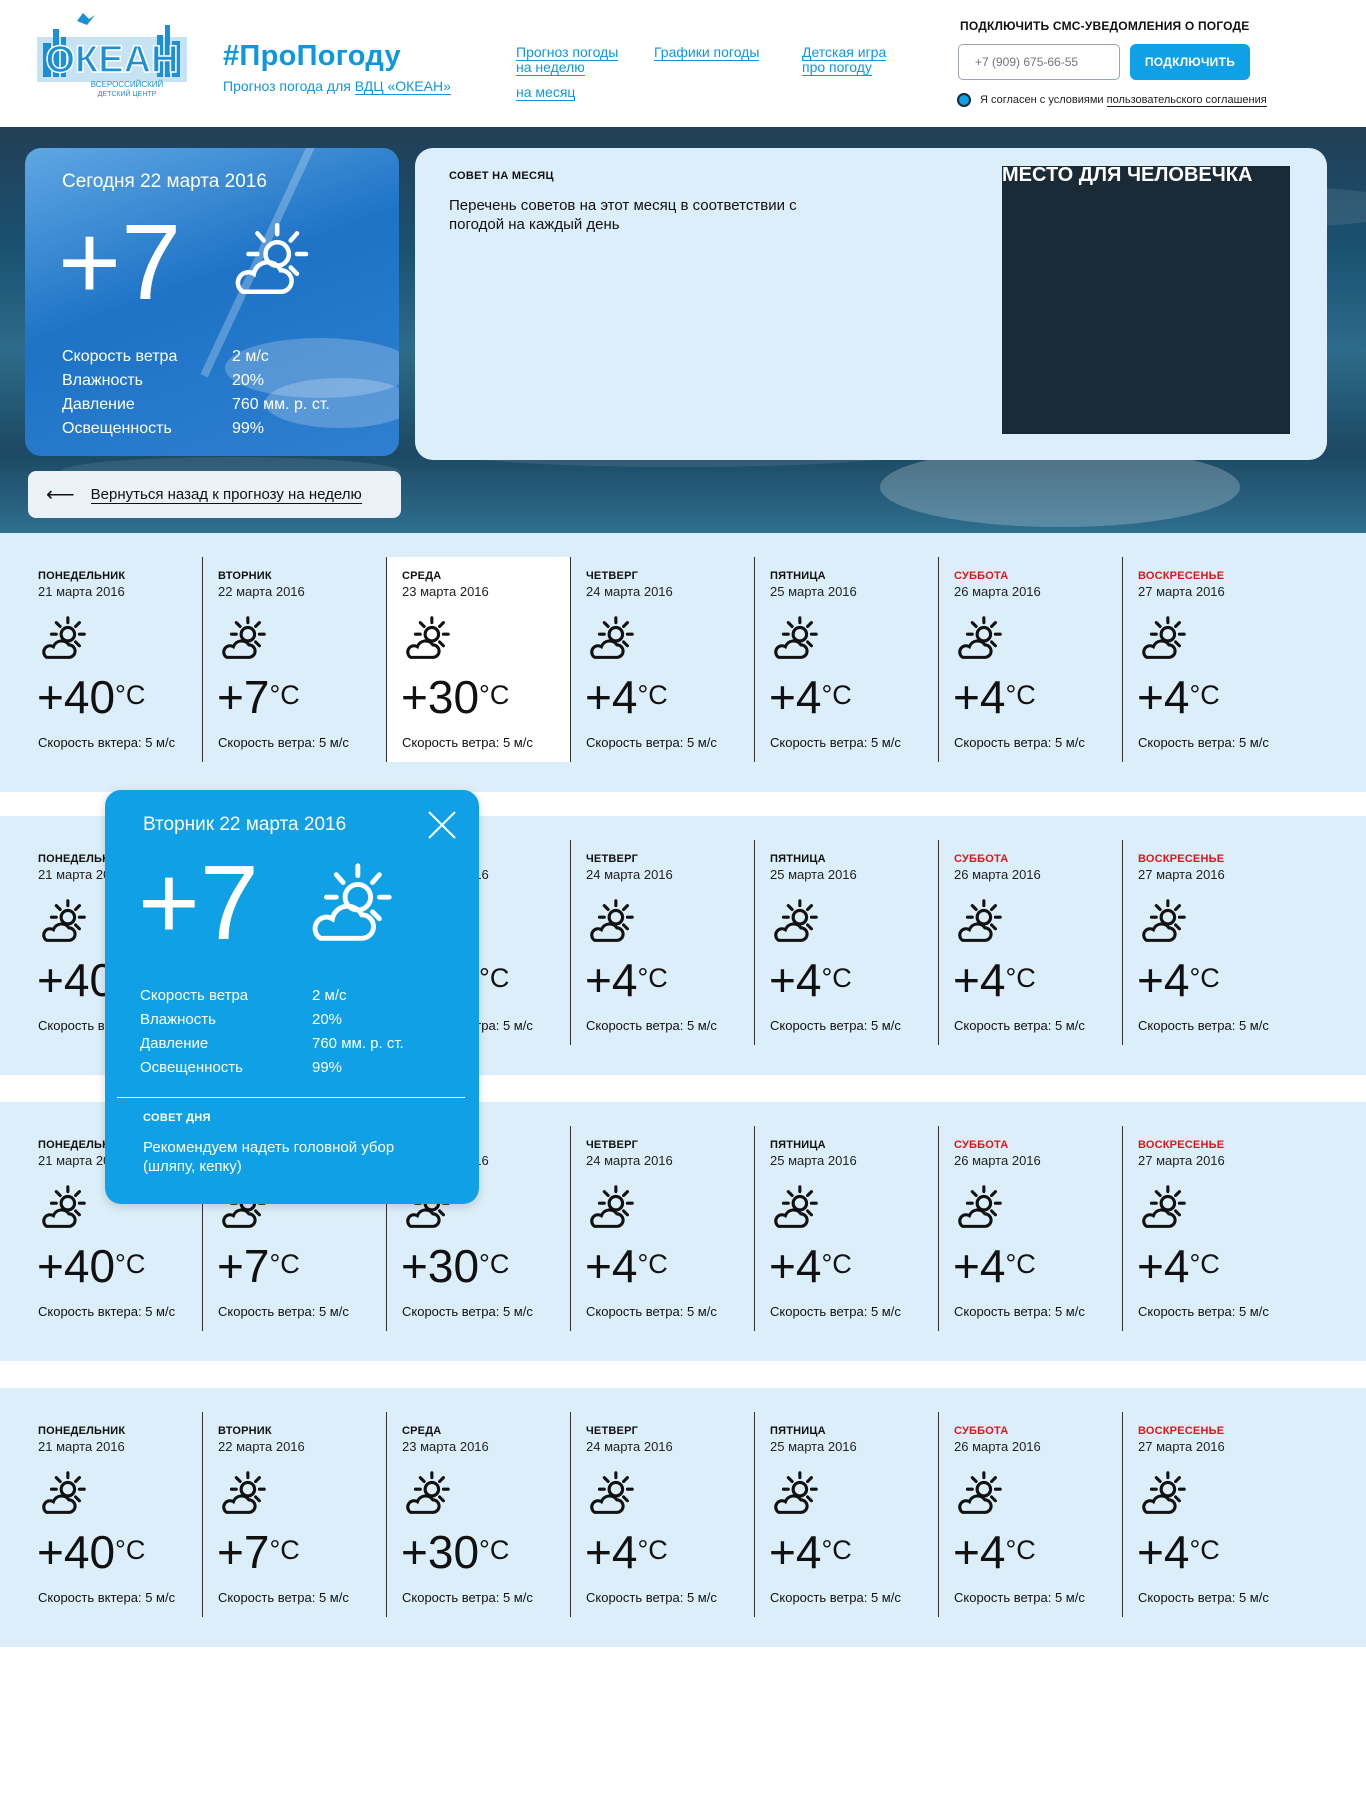 The image size is (1366, 1812). What do you see at coordinates (248, 428) in the screenshot?
I see `stat-value: 99%` at bounding box center [248, 428].